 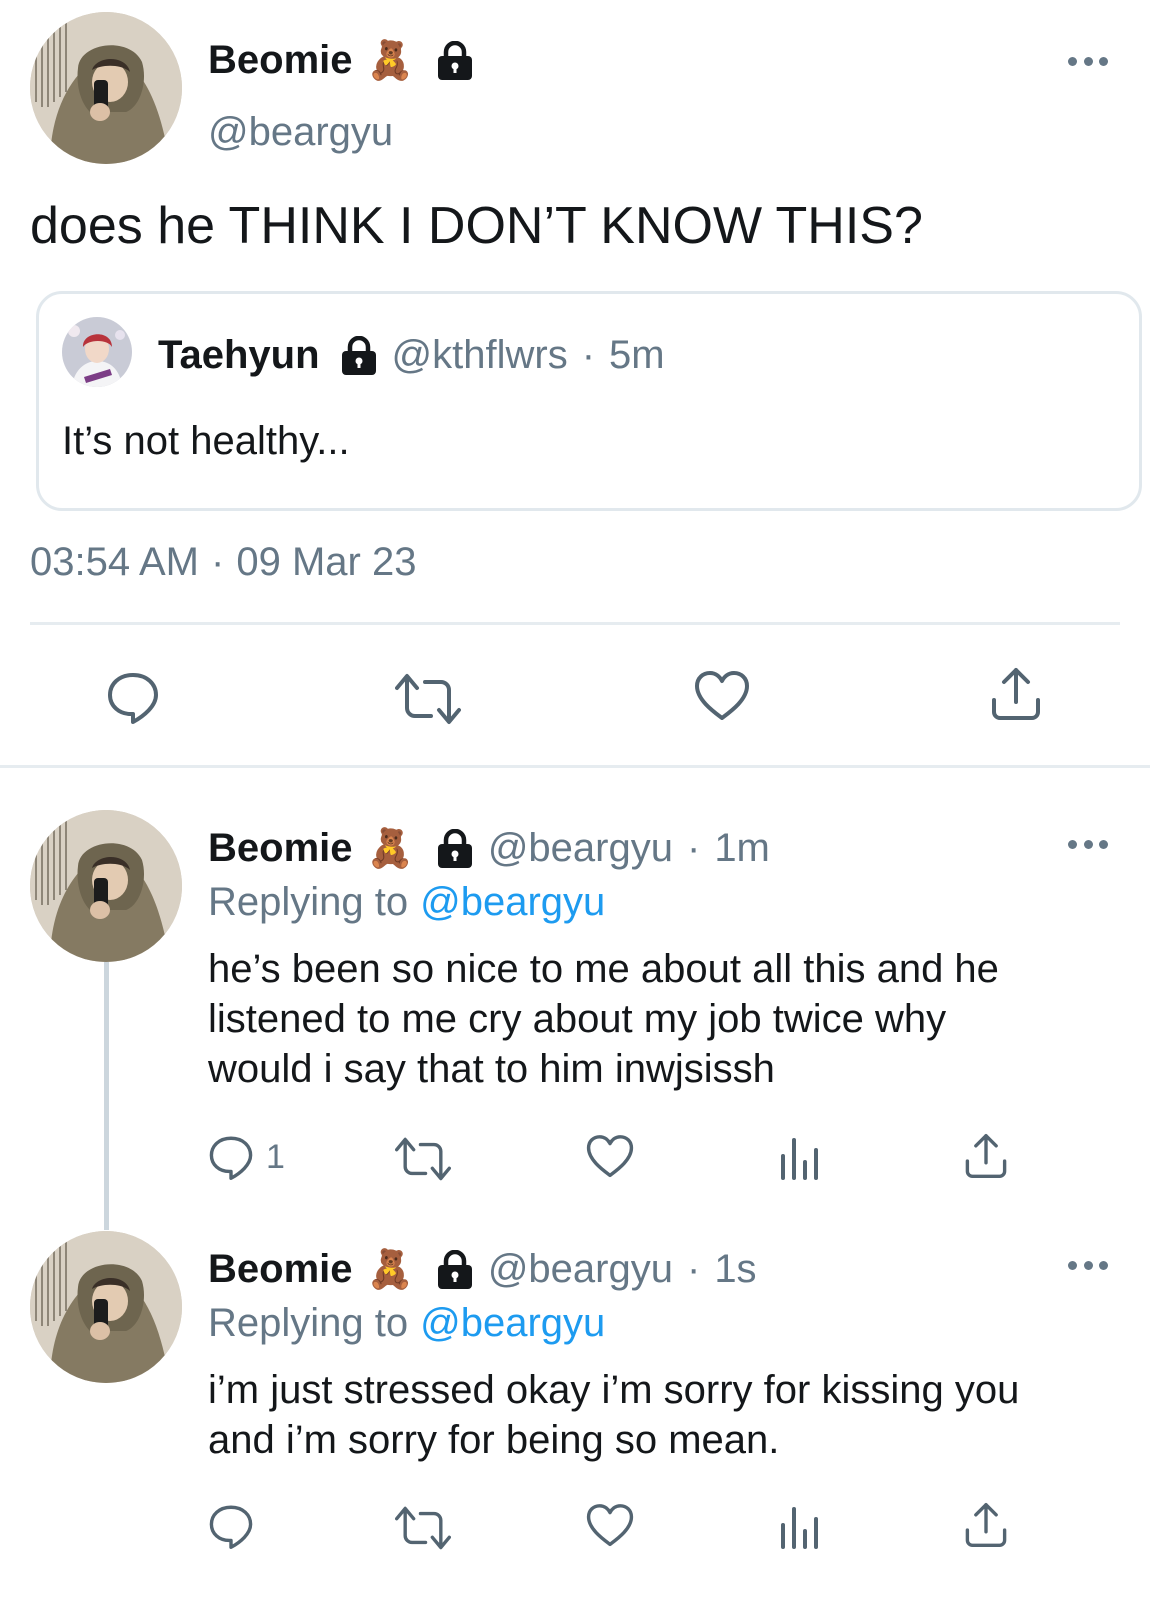 I want to click on reply-time: 1s, so click(x=735, y=1269).